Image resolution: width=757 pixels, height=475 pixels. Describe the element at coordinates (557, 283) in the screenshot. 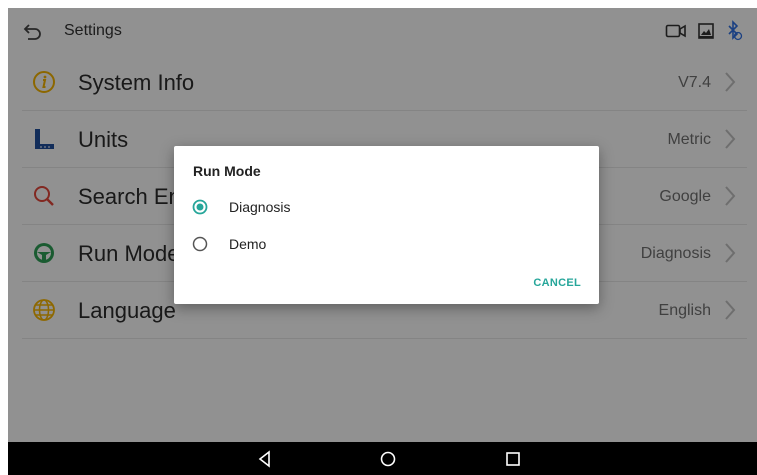

I see `cancel-button: CANCEL` at that location.